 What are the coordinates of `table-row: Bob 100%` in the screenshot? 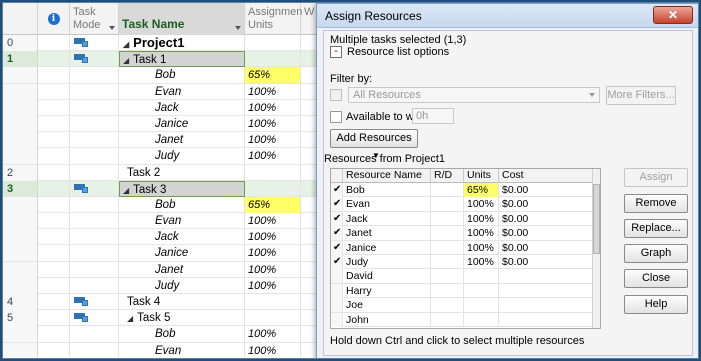 It's located at (168, 334).